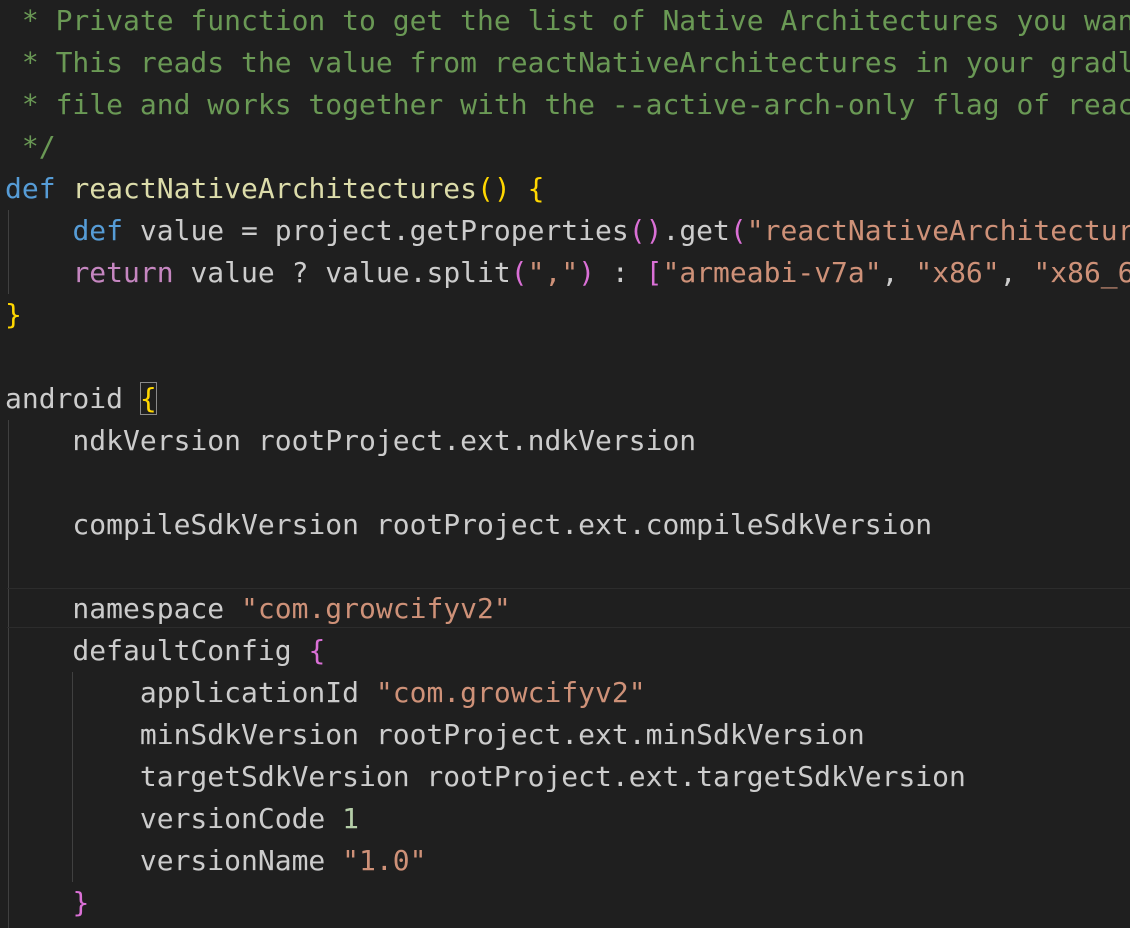 This screenshot has width=1130, height=928. What do you see at coordinates (351, 818) in the screenshot?
I see `code-token: 1` at bounding box center [351, 818].